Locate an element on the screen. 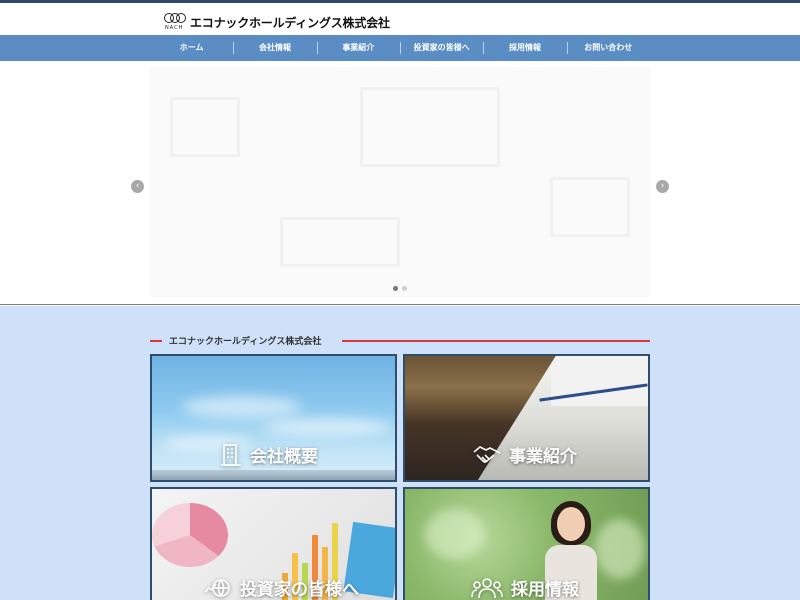  nav-item-investors: 投資家の皆様へ is located at coordinates (441, 48).